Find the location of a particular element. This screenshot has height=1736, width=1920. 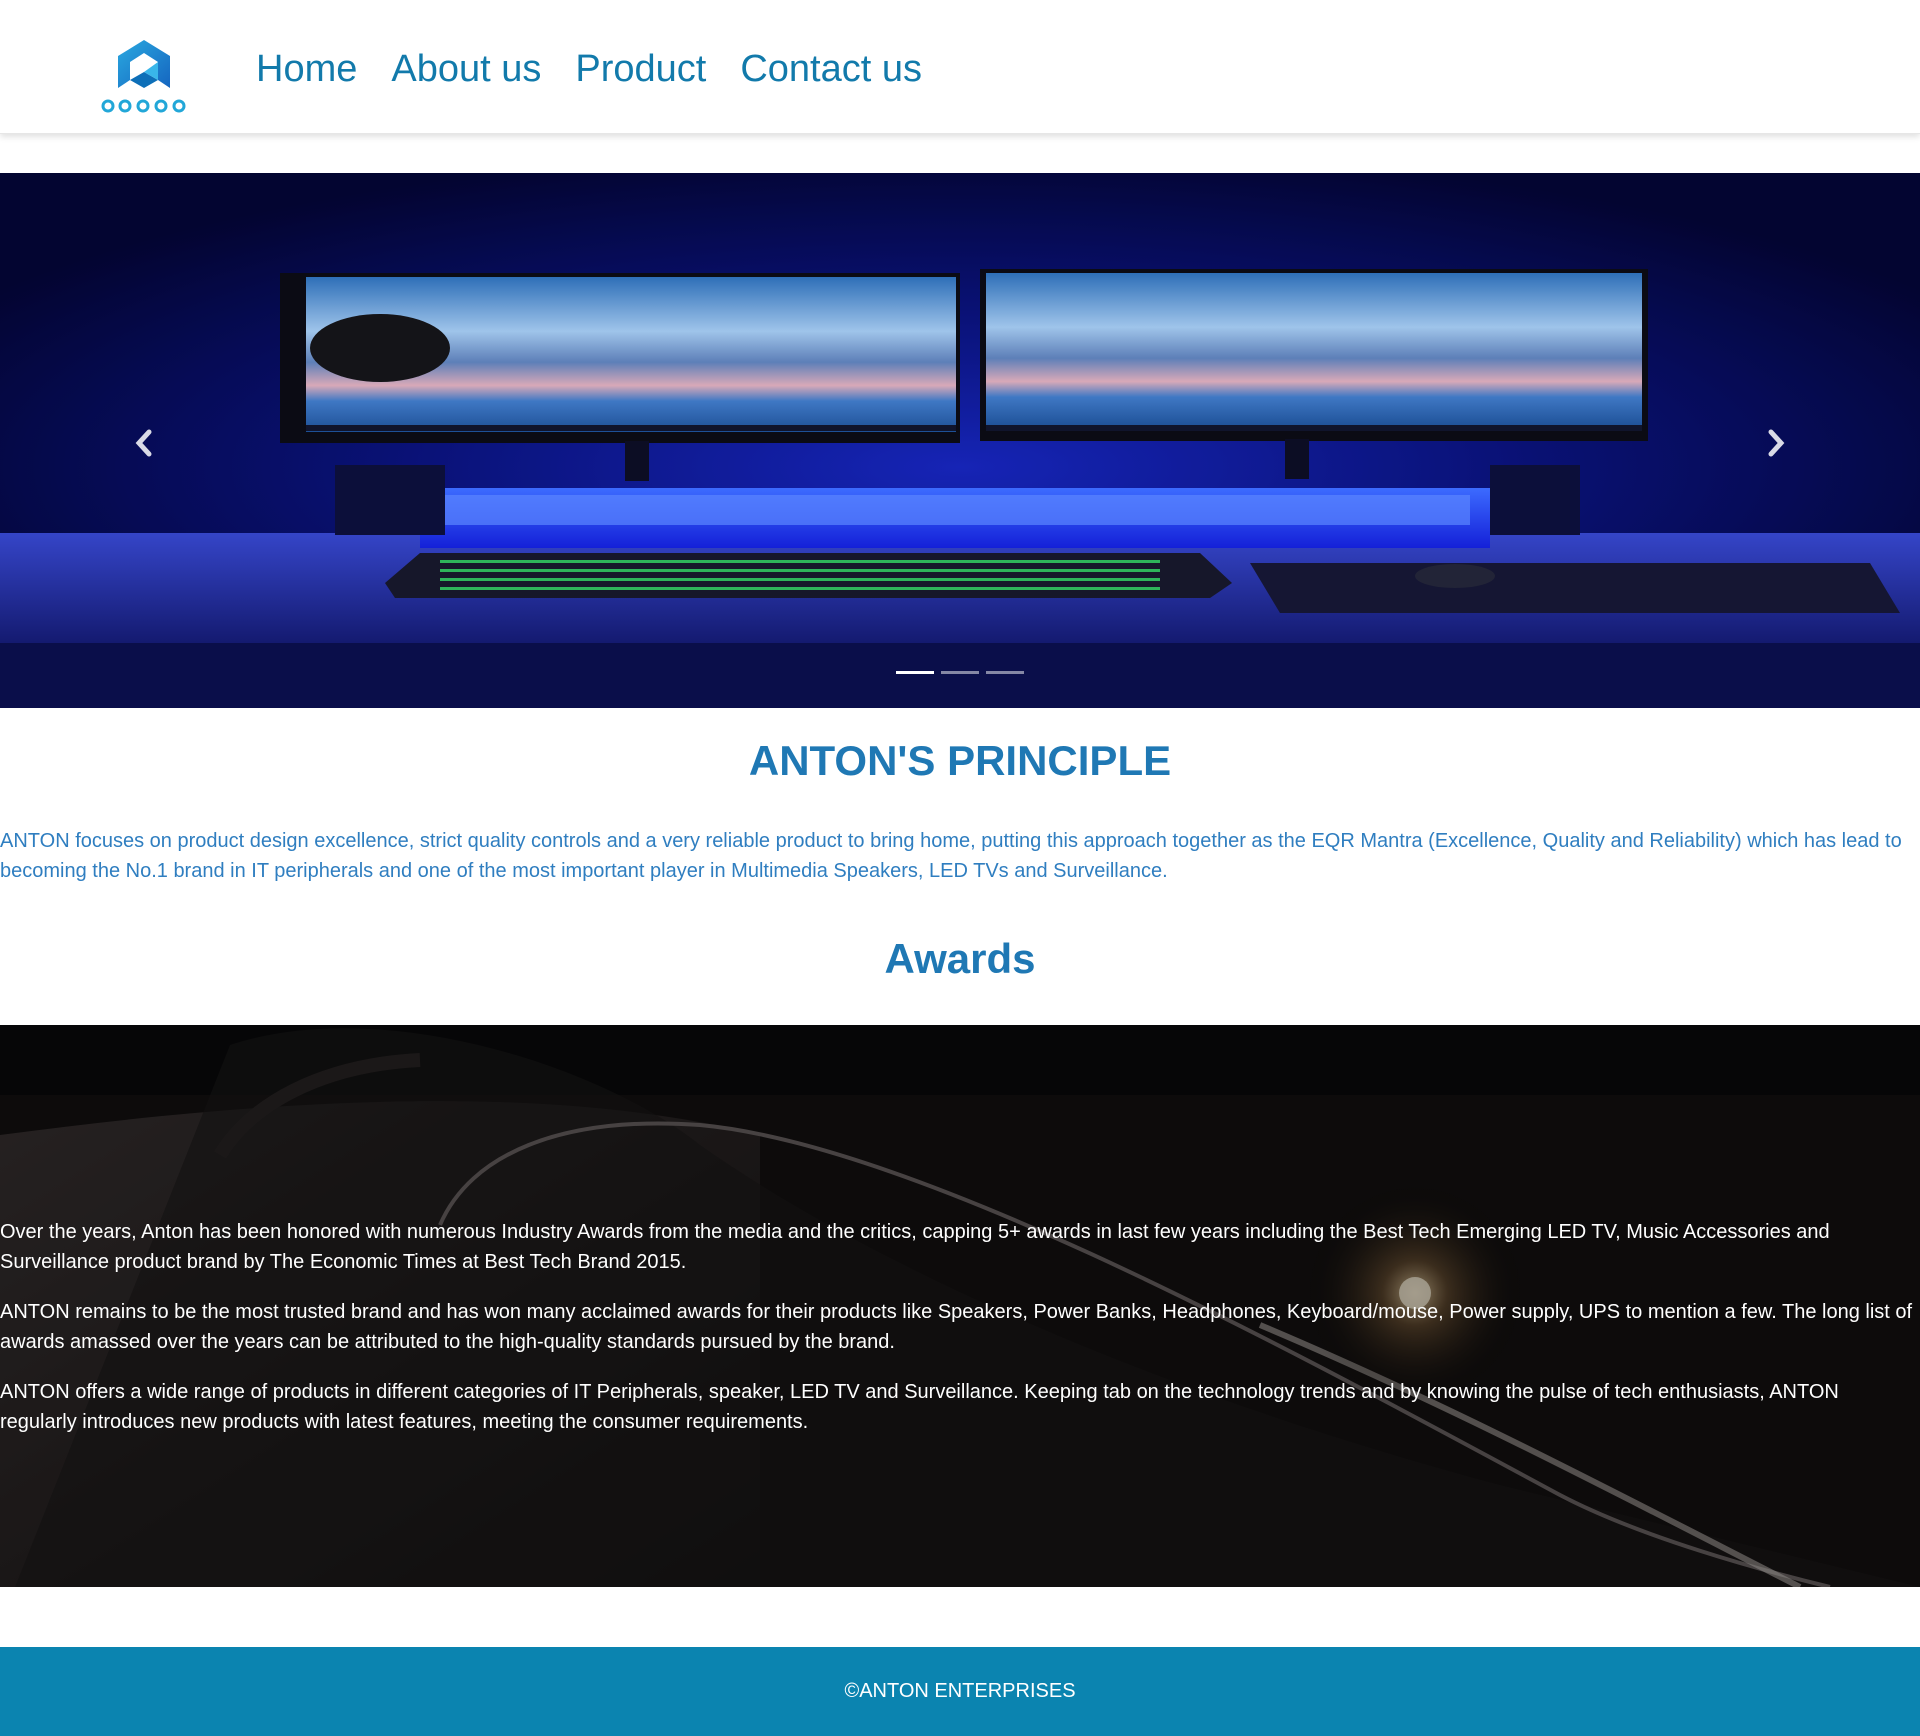

site-footer: ©ANTON ENTERPRISES is located at coordinates (960, 1691).